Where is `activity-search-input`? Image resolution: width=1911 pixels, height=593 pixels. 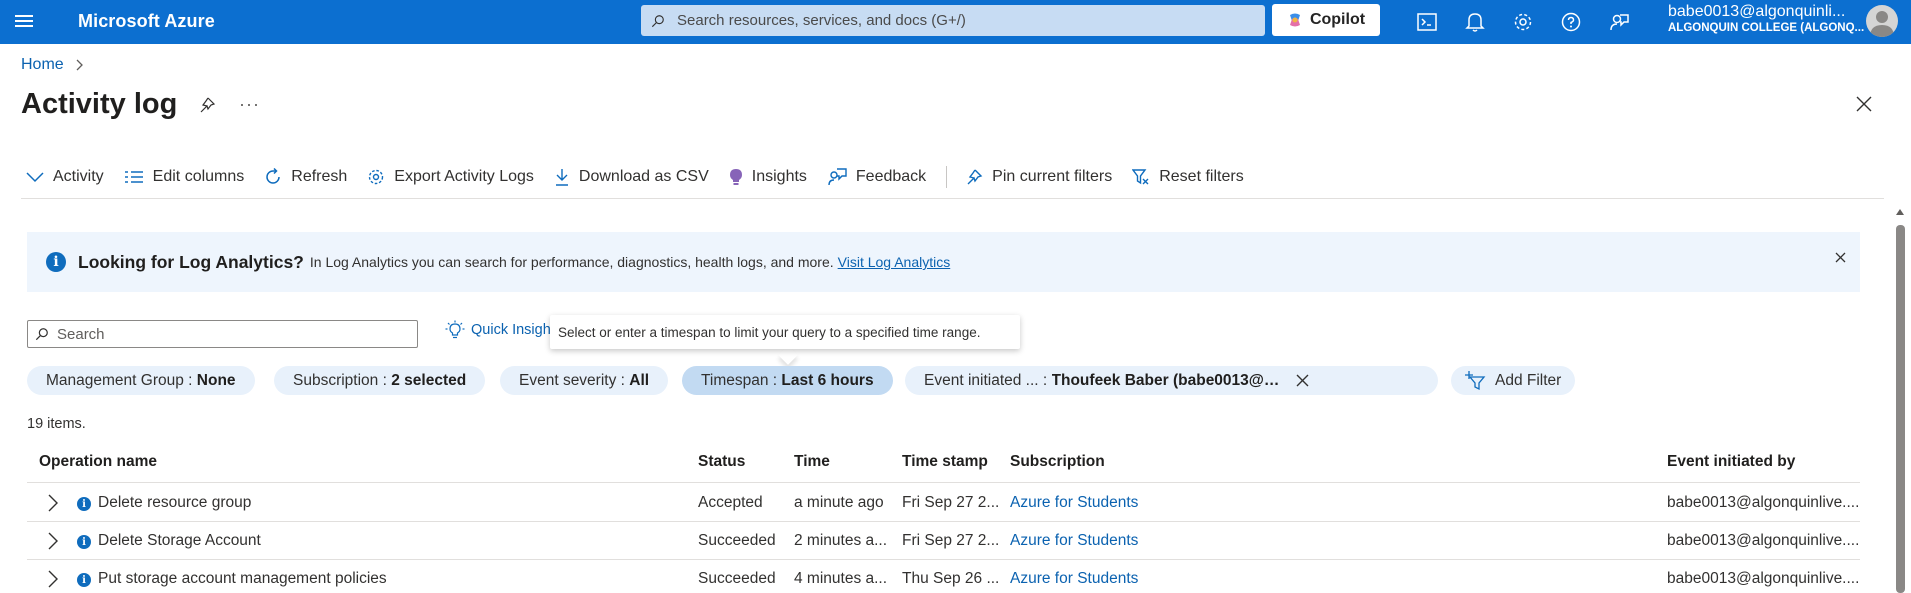
activity-search-input is located at coordinates (232, 334).